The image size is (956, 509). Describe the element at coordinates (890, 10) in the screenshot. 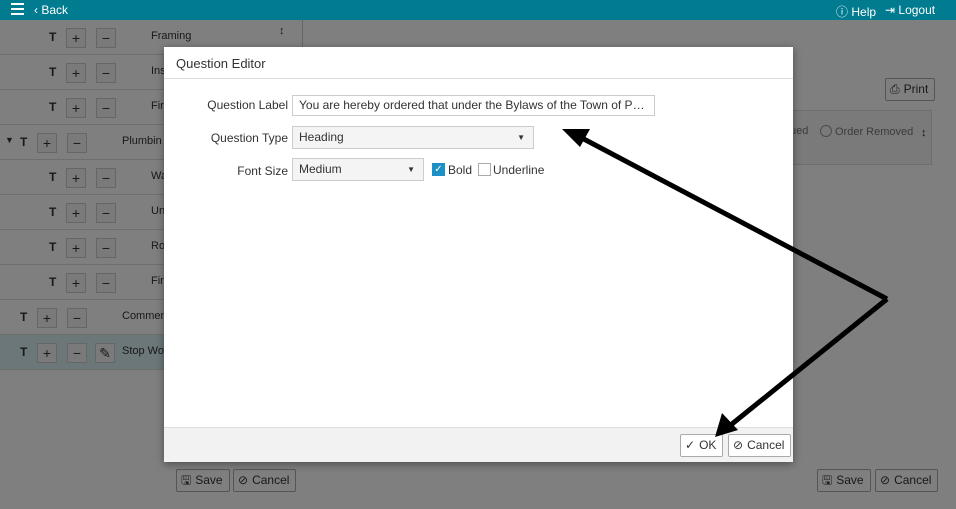

I see `logout-icon: ⇥` at that location.